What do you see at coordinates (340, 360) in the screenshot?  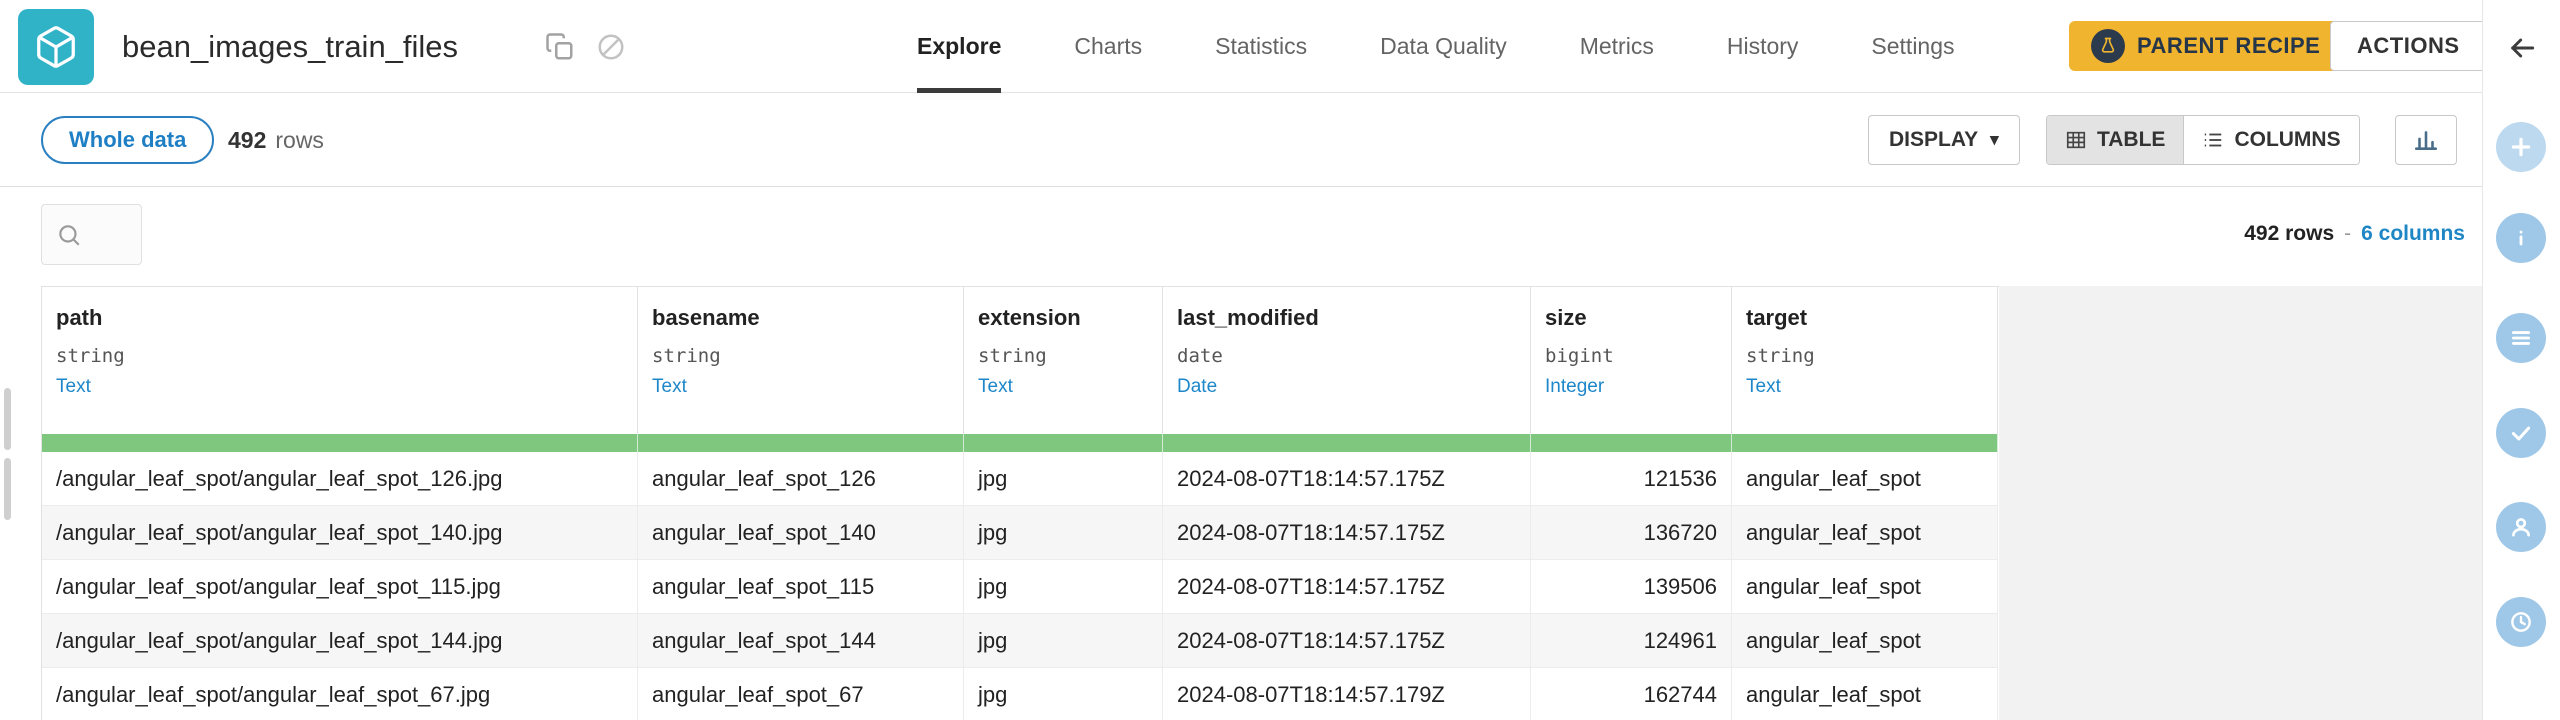 I see `column-header-path: path string Text` at bounding box center [340, 360].